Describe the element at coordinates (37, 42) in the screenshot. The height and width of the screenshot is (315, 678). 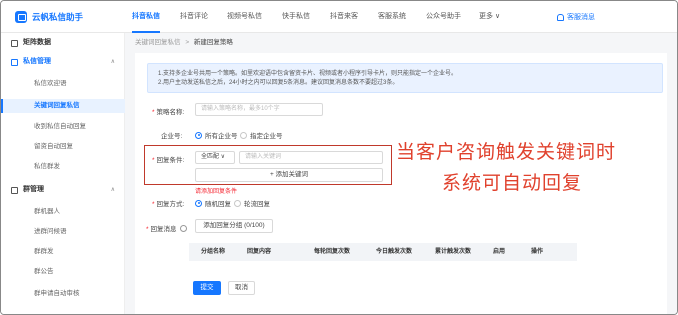
I see `sidebar-item-label: 矩阵数据` at that location.